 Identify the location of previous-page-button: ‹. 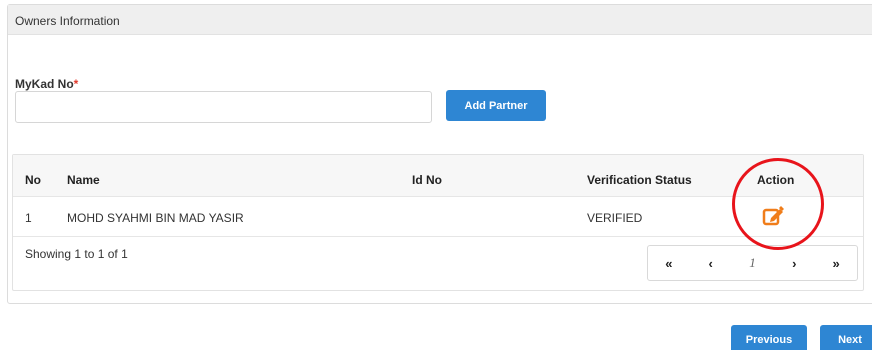
(711, 263).